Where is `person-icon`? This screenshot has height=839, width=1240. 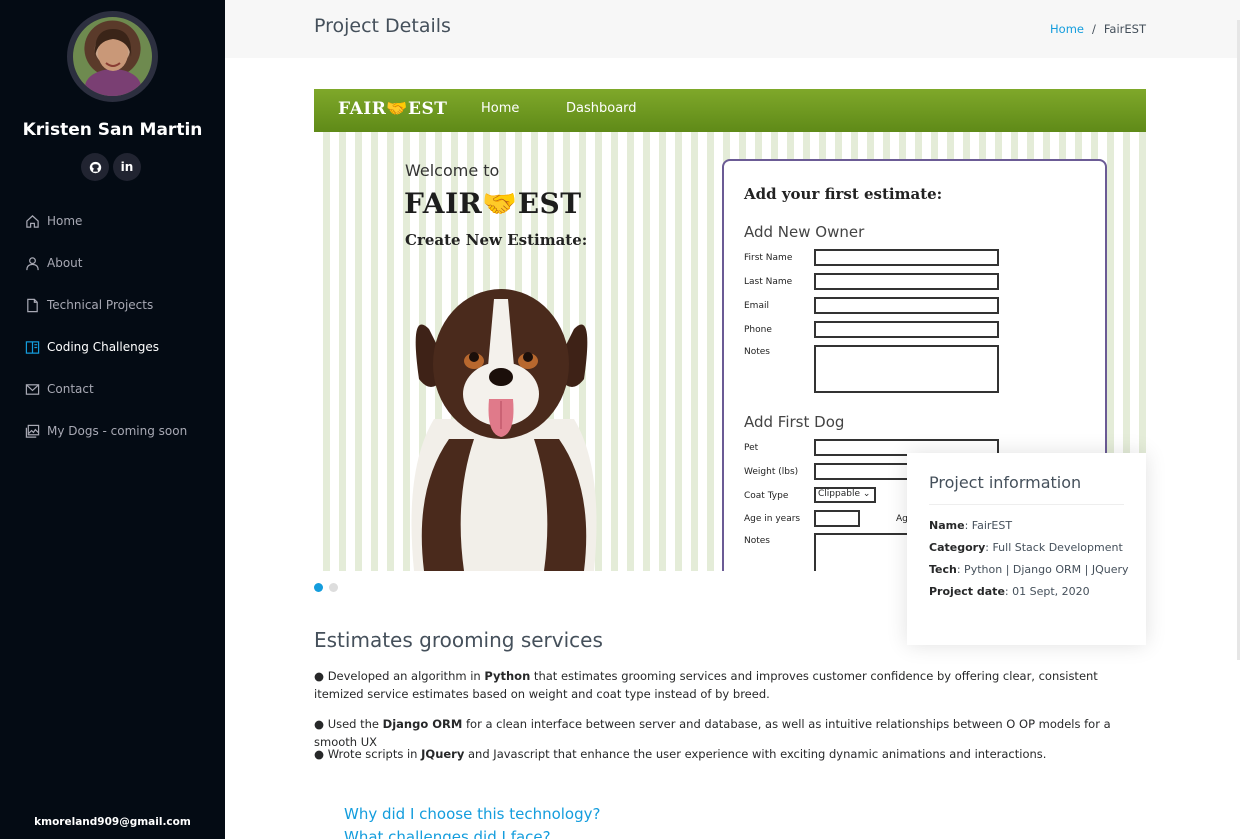 person-icon is located at coordinates (32, 263).